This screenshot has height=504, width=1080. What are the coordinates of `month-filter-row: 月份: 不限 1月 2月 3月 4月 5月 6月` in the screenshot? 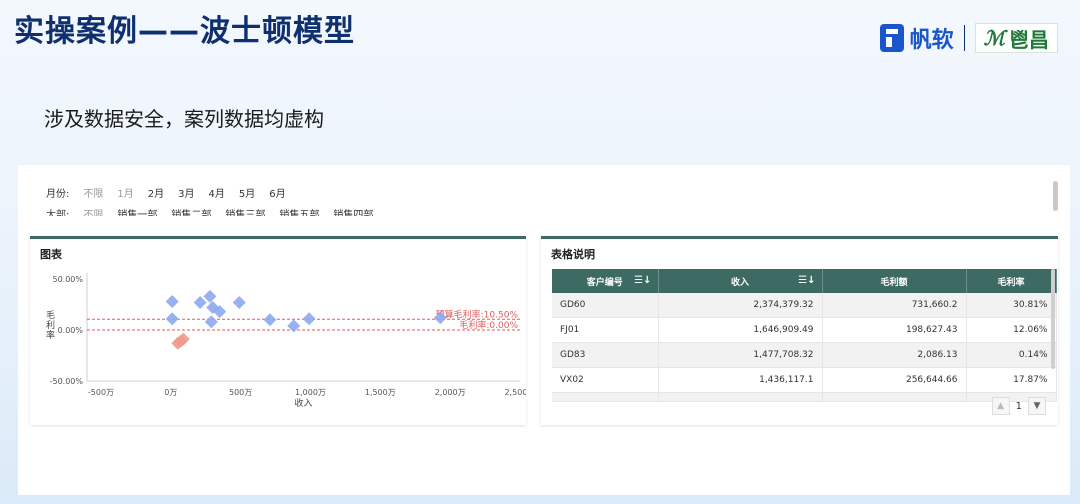 It's located at (209, 192).